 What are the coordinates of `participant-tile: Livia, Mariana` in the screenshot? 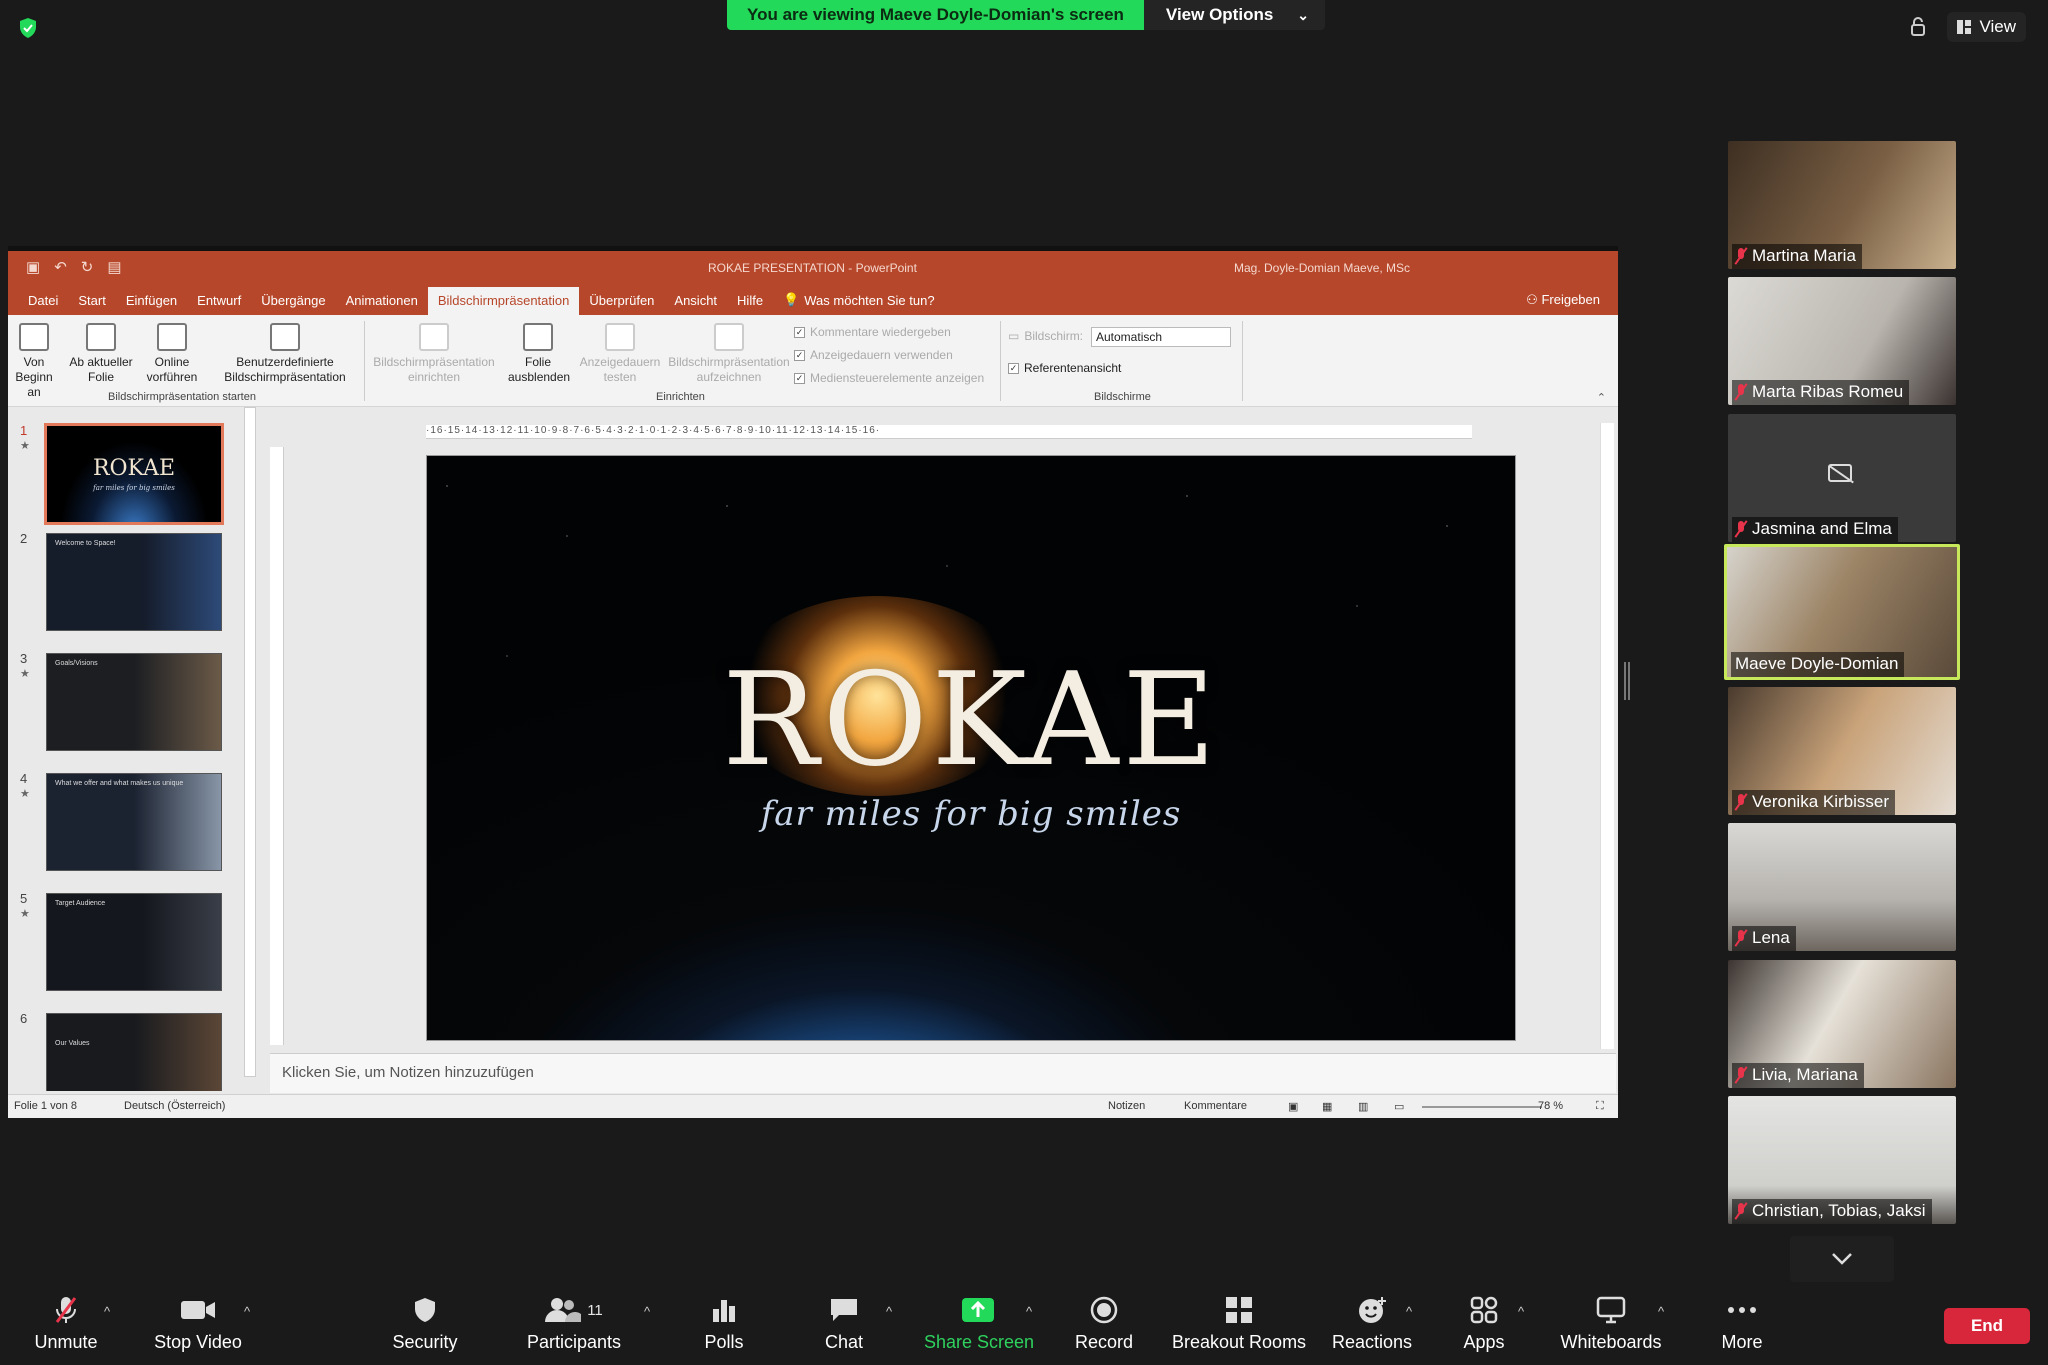 It's located at (1842, 1024).